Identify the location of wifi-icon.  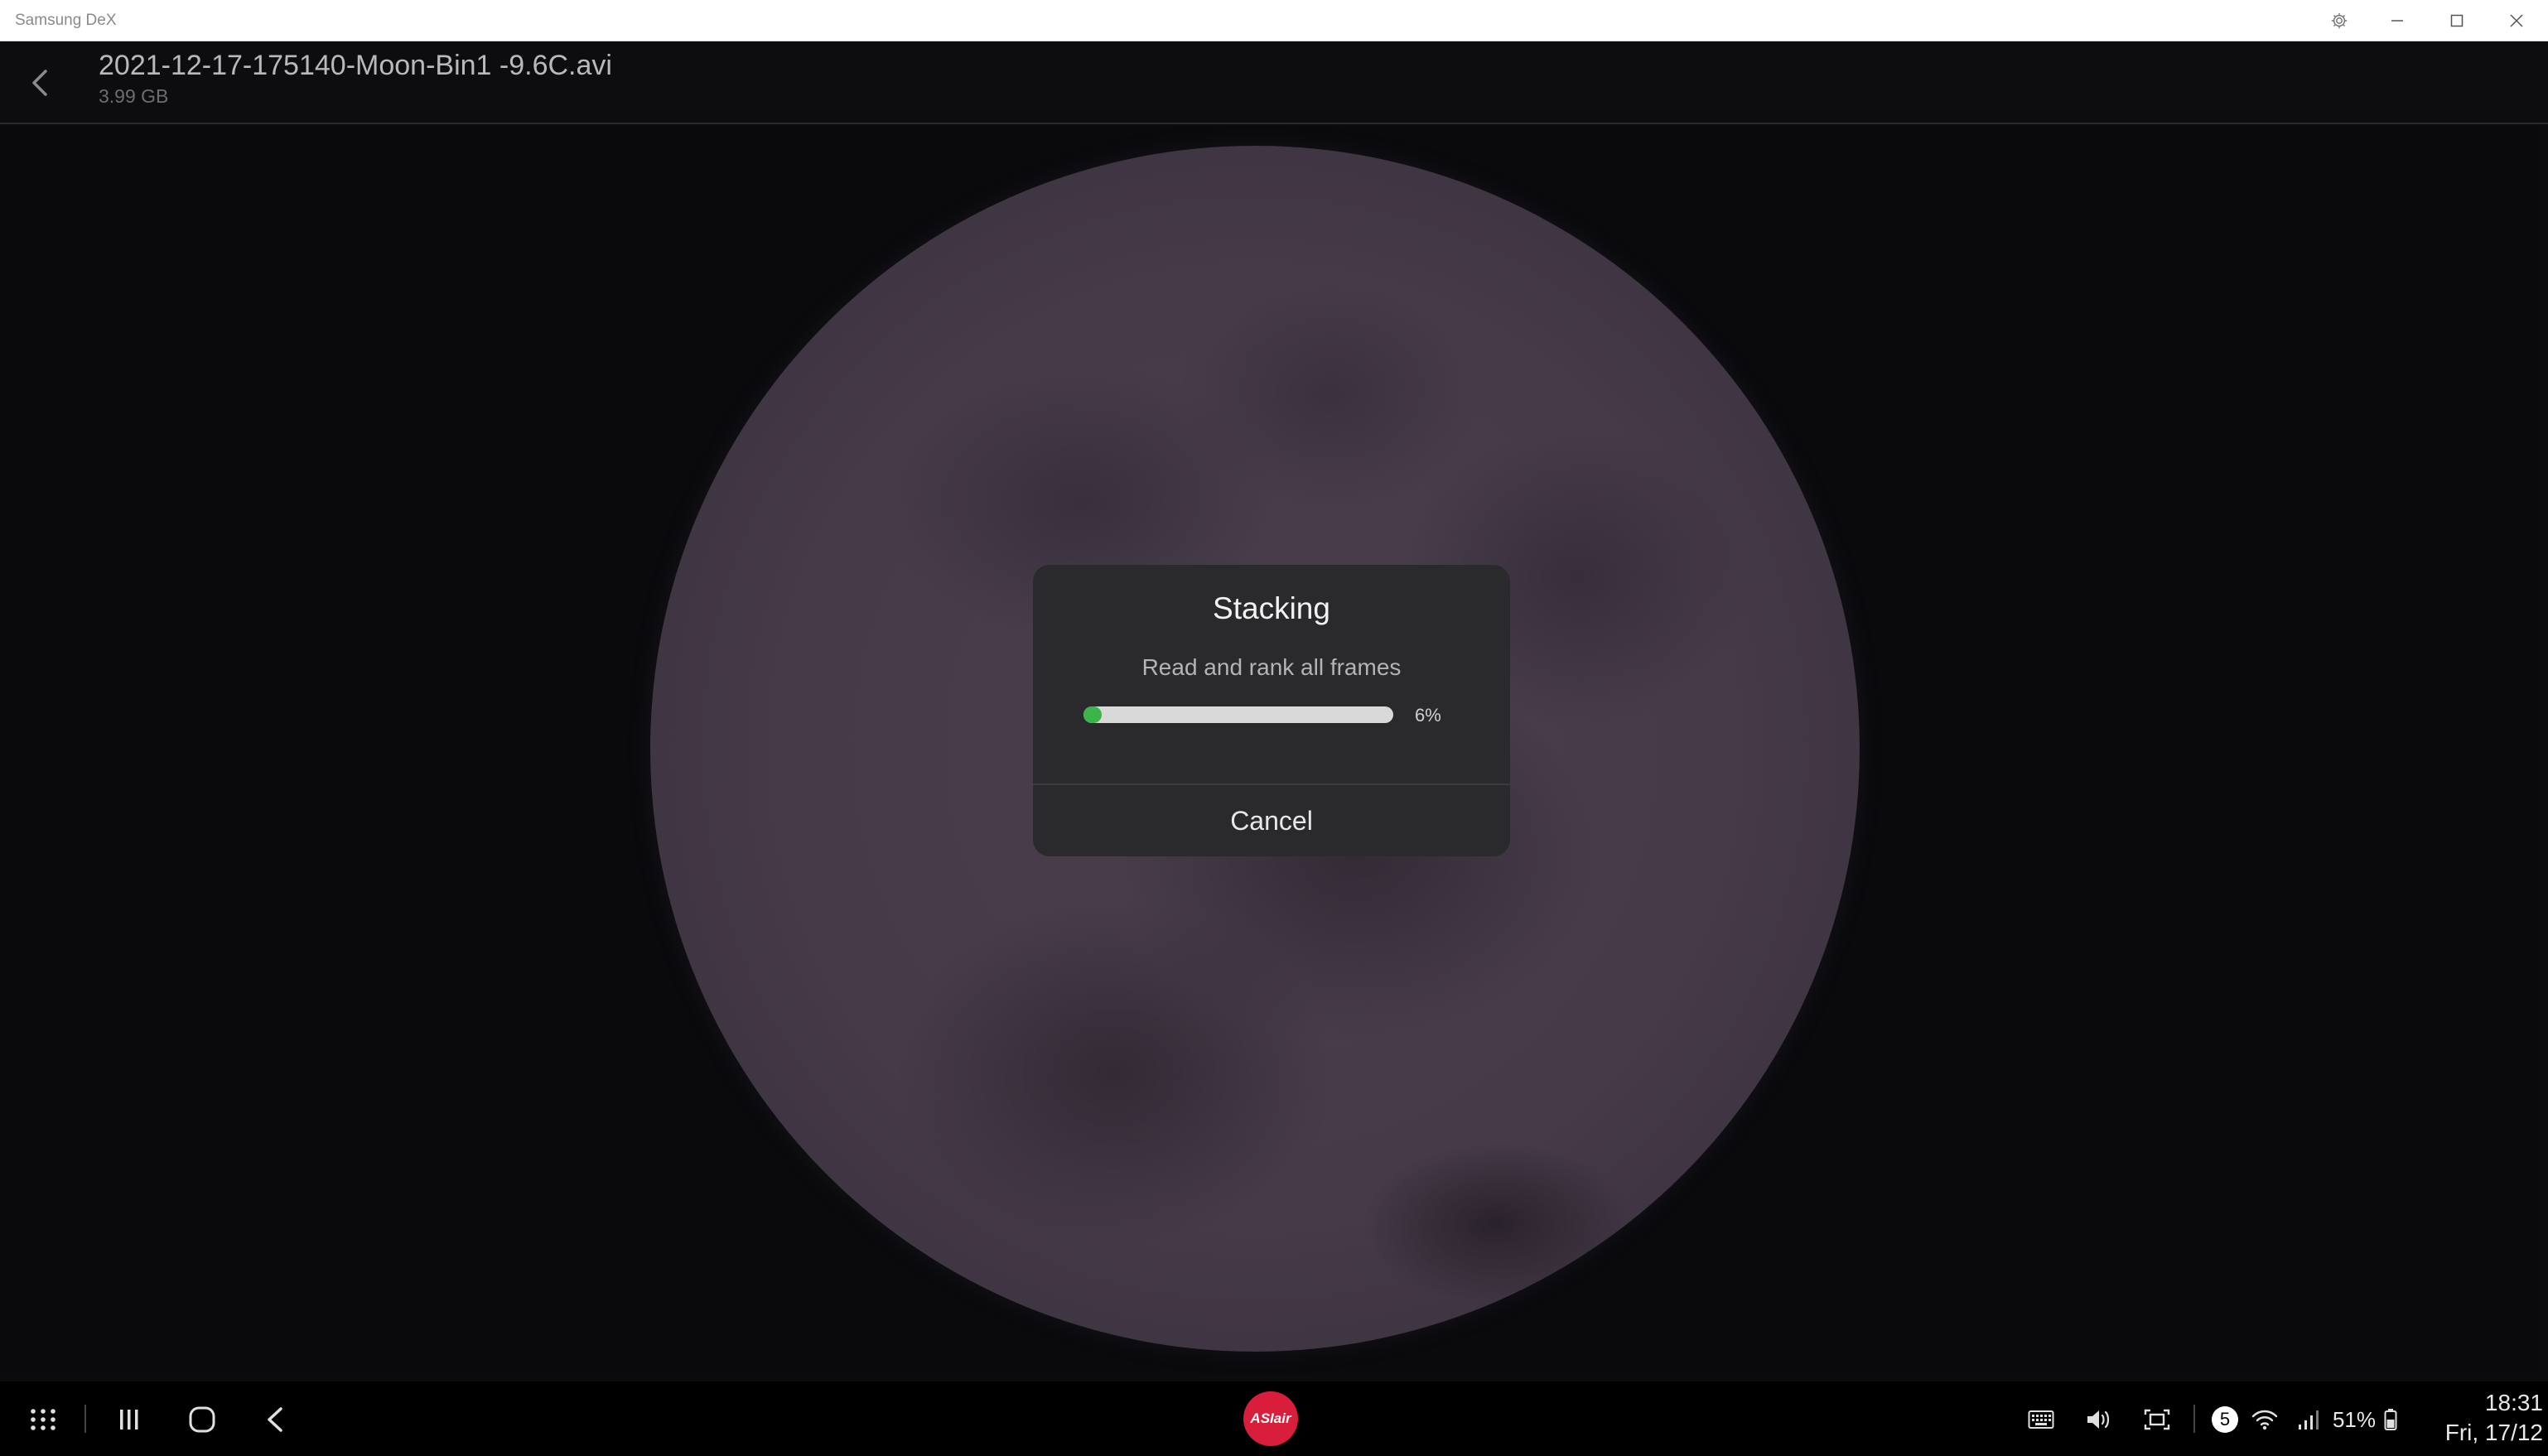
(2264, 1420).